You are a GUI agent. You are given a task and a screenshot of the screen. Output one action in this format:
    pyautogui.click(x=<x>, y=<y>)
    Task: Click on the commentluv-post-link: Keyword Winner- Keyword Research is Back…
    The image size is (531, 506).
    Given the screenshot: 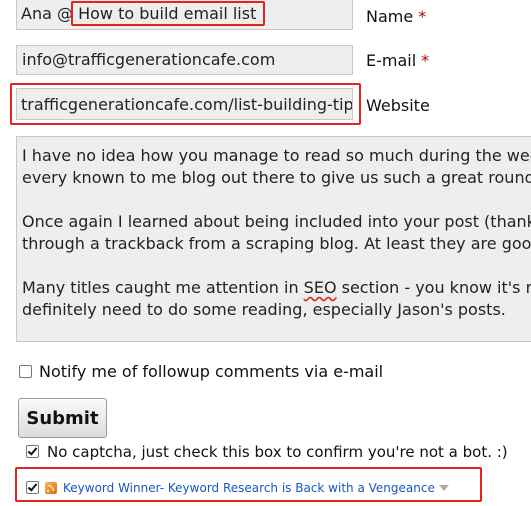 What is the action you would take?
    pyautogui.click(x=249, y=488)
    